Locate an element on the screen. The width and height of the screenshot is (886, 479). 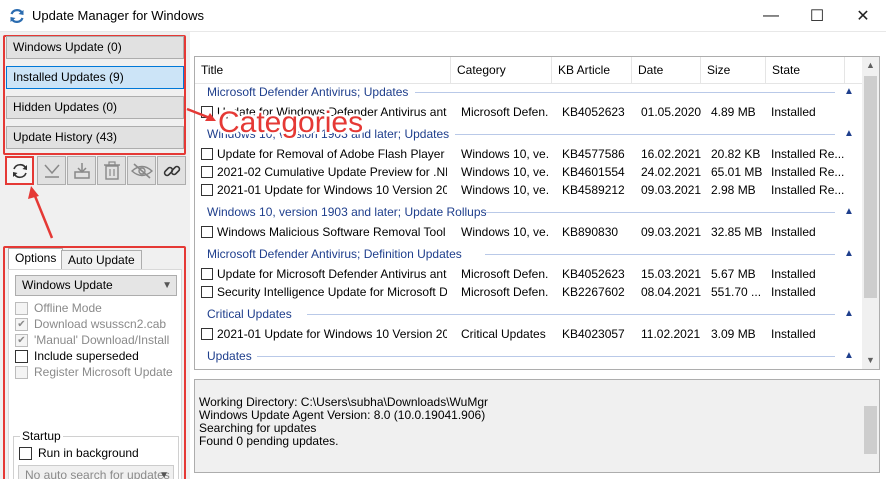
cell-size: 20.82 KB is located at coordinates (736, 154).